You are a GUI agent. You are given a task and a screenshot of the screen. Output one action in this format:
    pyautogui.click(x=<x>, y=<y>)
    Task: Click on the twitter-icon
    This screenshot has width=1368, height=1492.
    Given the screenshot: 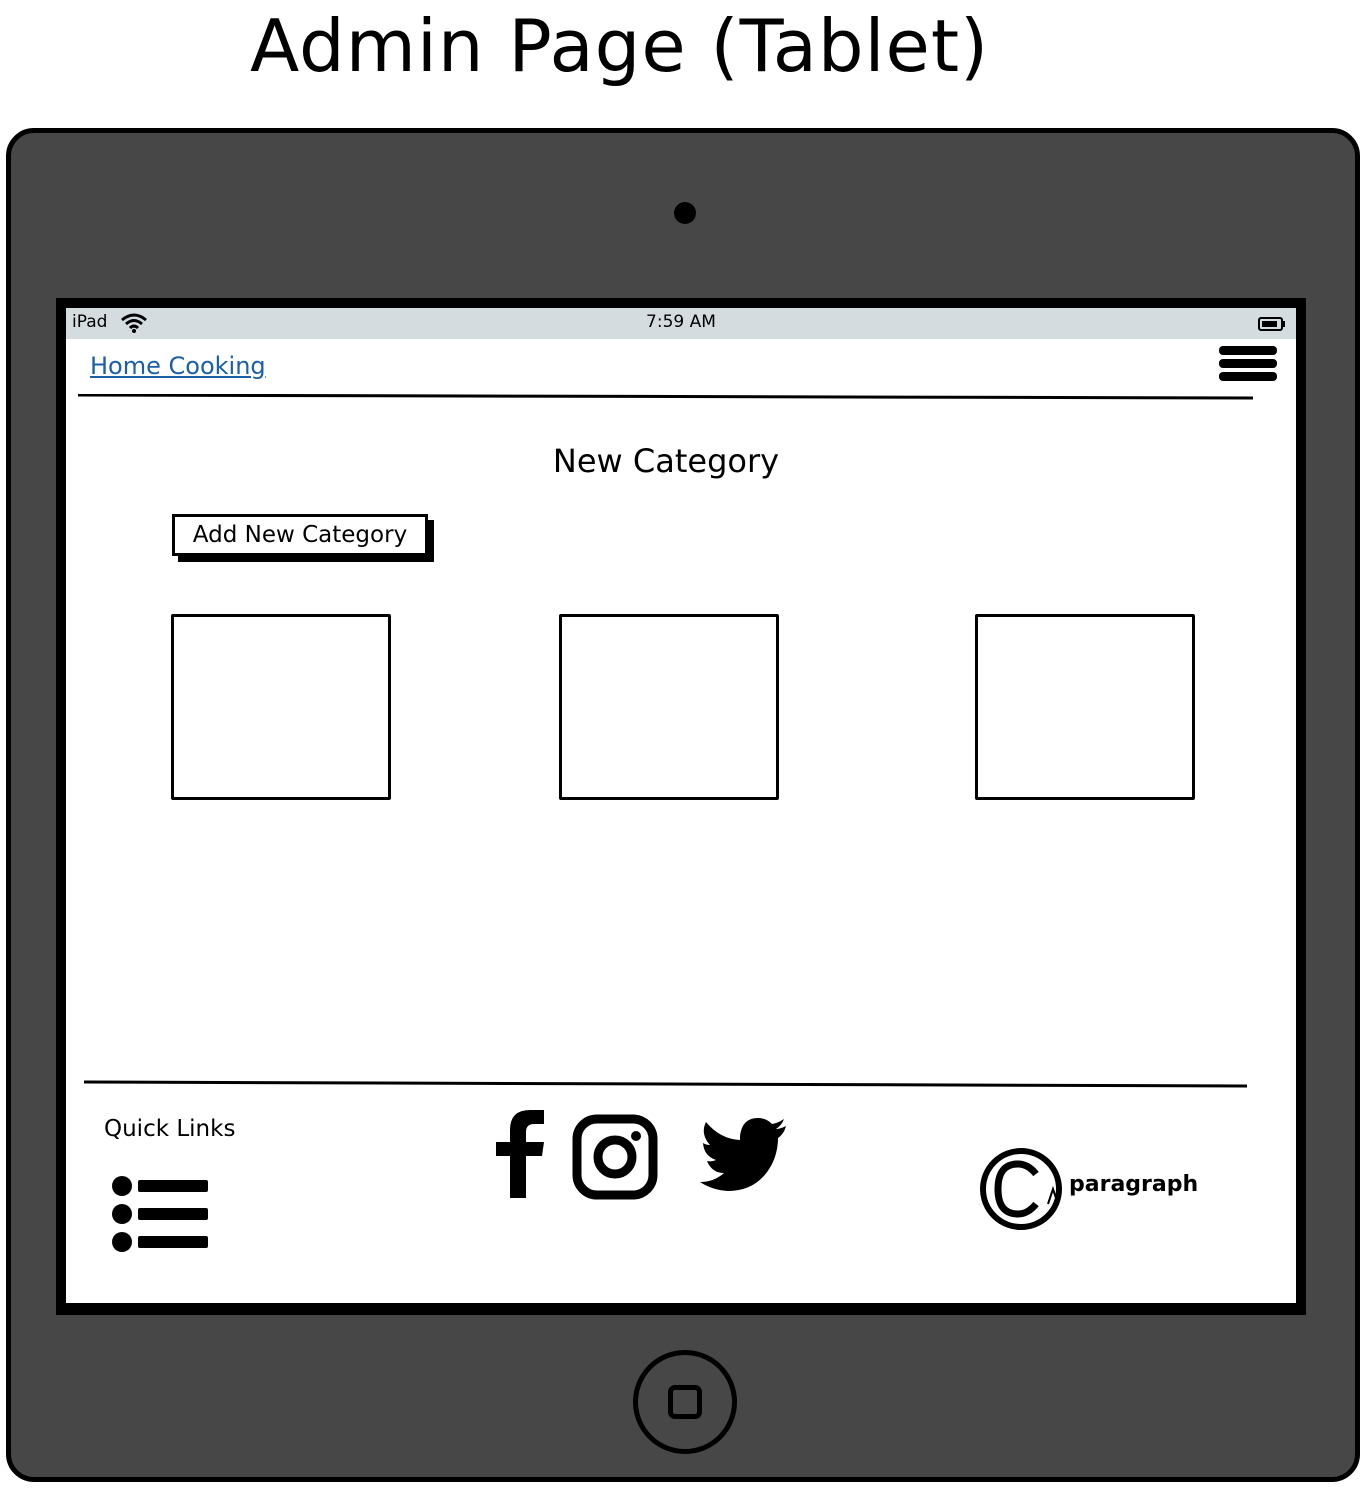 What is the action you would take?
    pyautogui.click(x=743, y=1156)
    